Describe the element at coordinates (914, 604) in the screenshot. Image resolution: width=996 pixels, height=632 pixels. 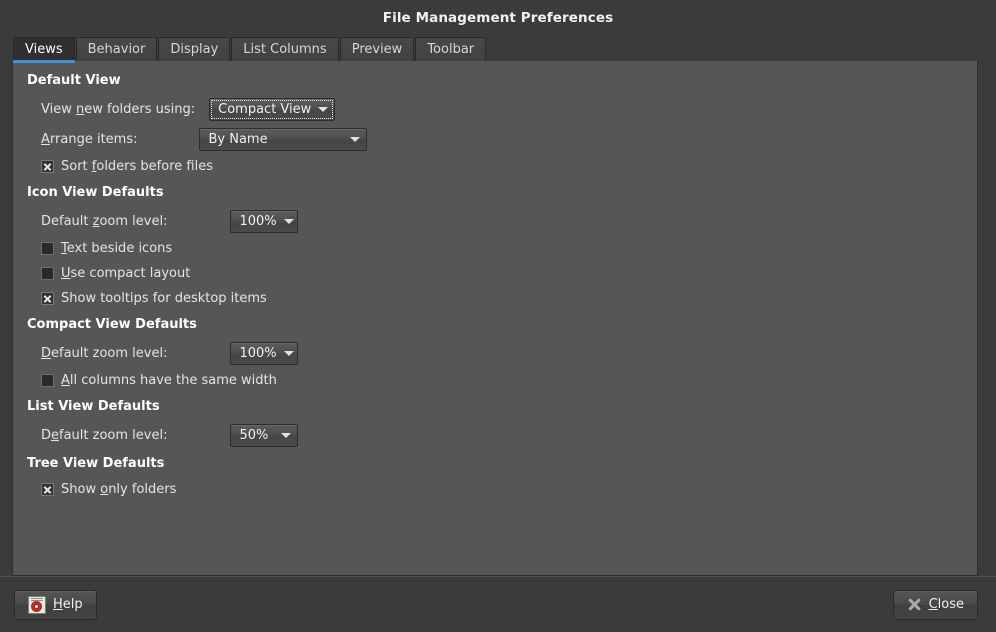
I see `close-icon` at that location.